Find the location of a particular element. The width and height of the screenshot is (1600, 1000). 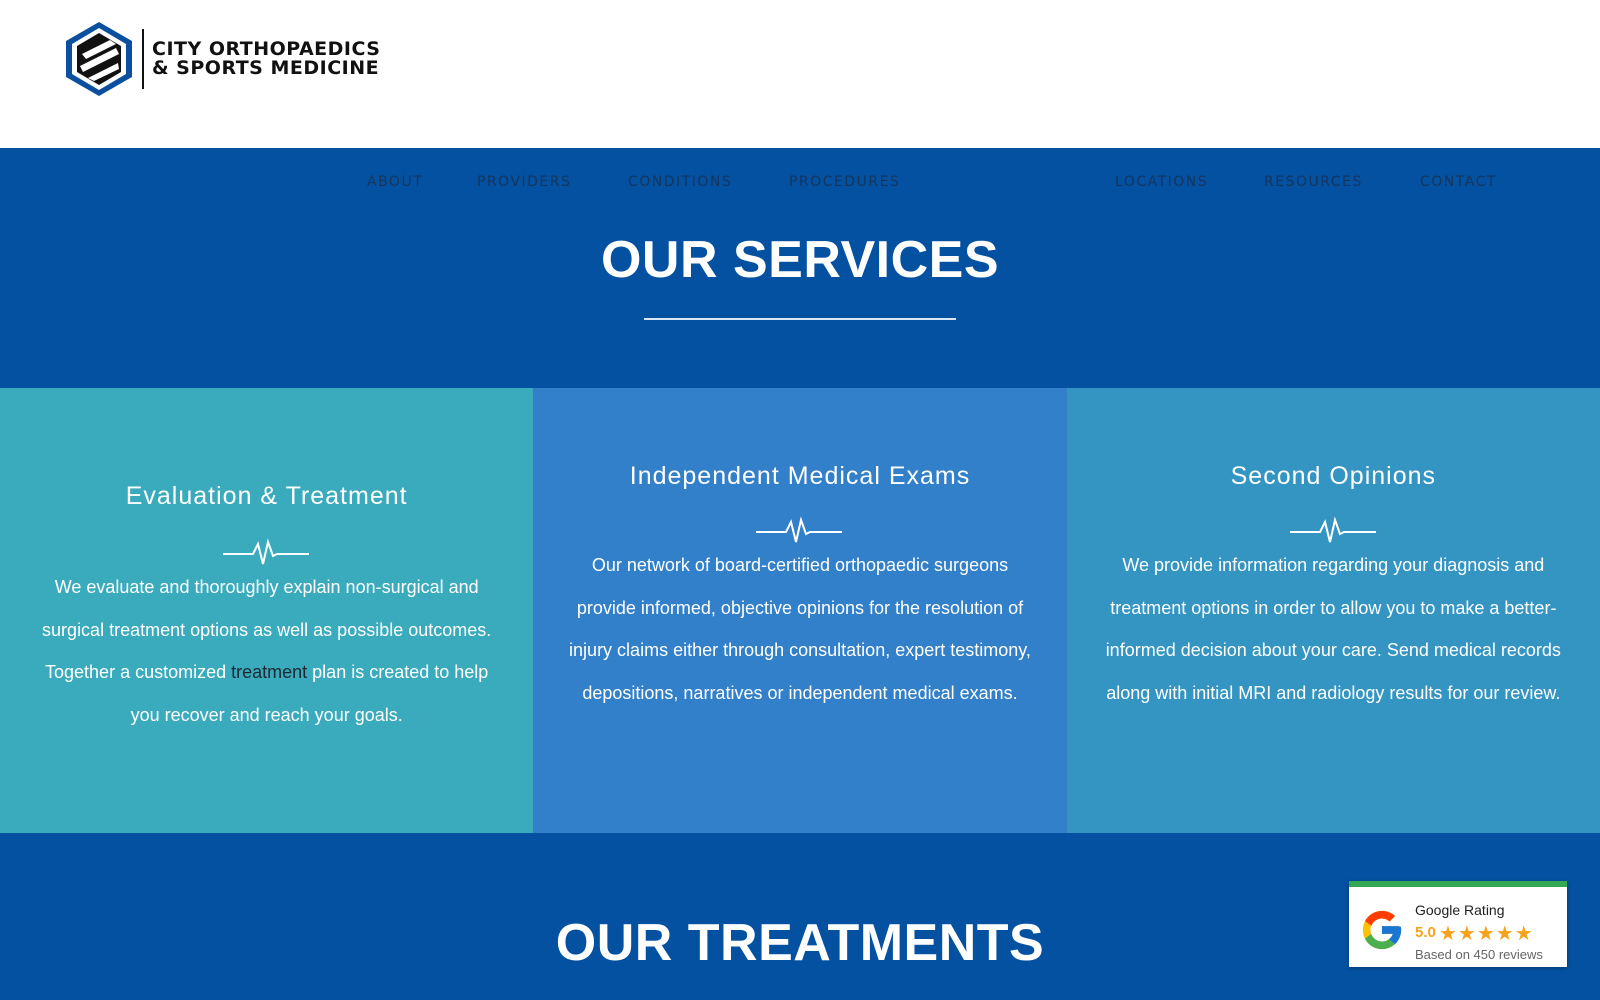

nav-about: ABOUT is located at coordinates (395, 182).